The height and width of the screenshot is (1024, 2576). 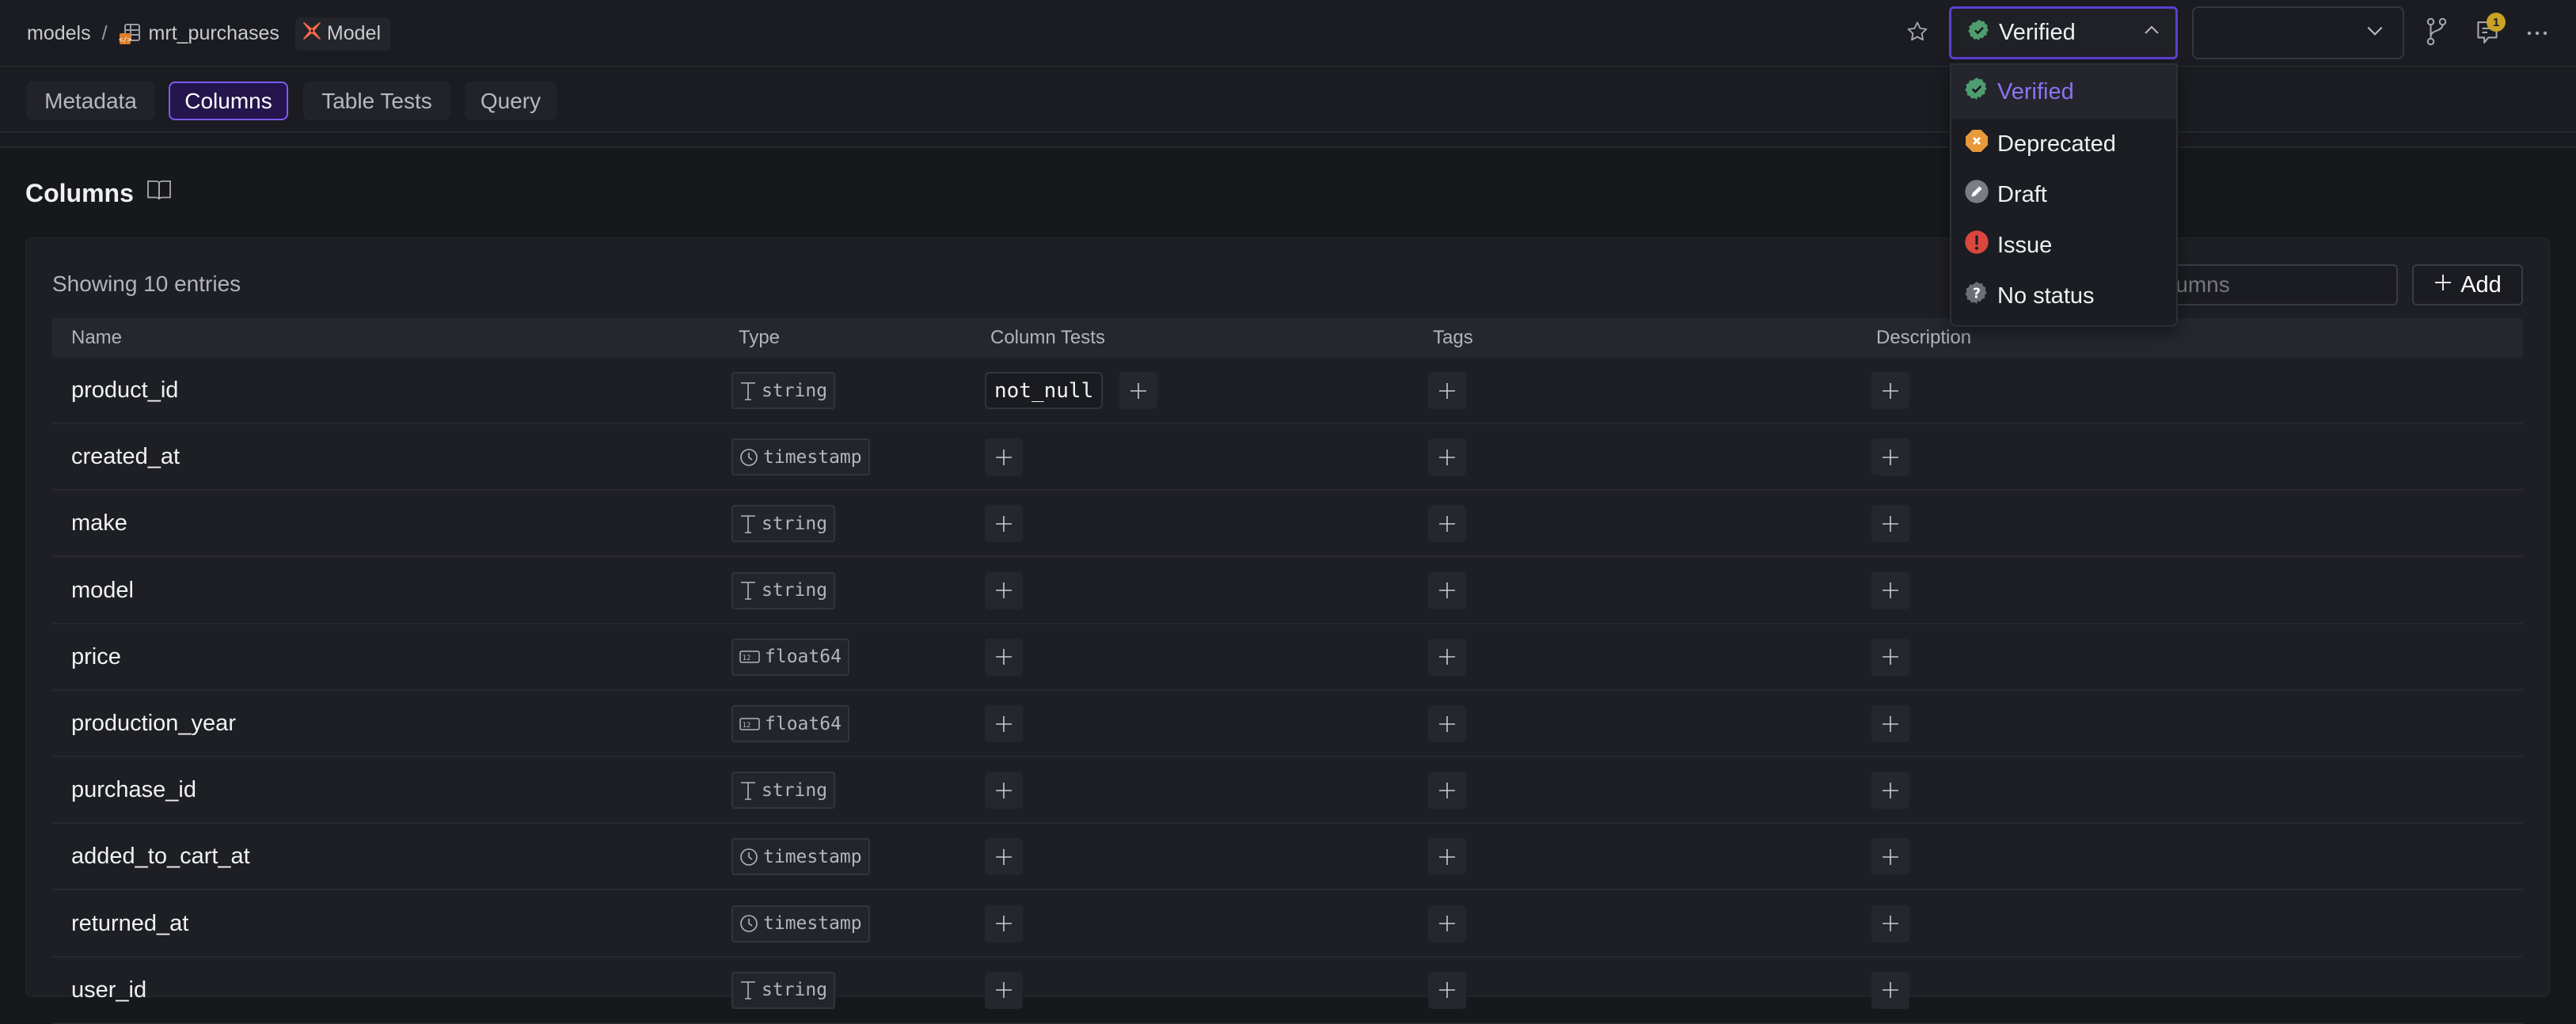 What do you see at coordinates (2063, 194) in the screenshot?
I see `status-option-draft: Draft` at bounding box center [2063, 194].